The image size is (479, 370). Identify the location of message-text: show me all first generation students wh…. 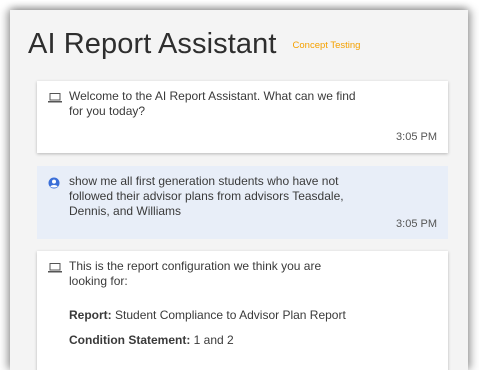
(206, 196).